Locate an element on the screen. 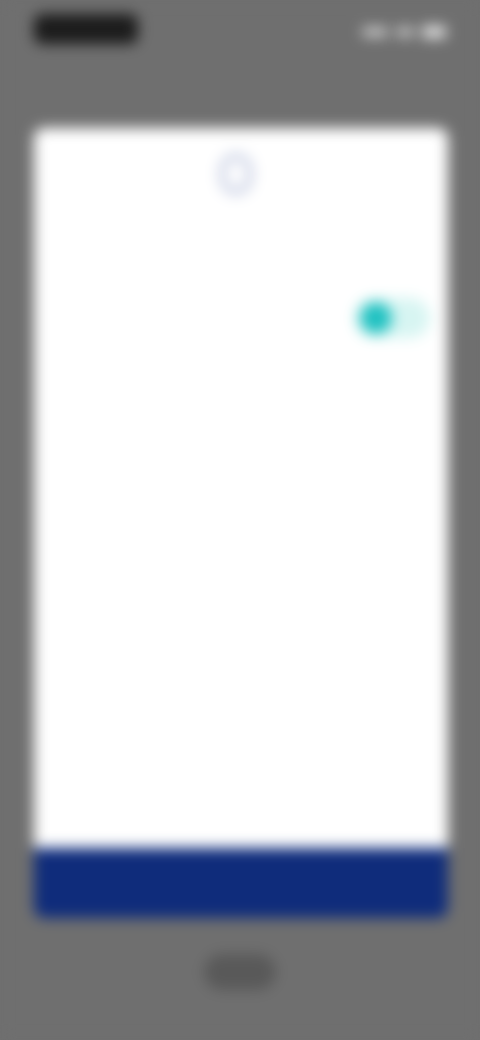 The width and height of the screenshot is (480, 1040). setting-toggle is located at coordinates (392, 318).